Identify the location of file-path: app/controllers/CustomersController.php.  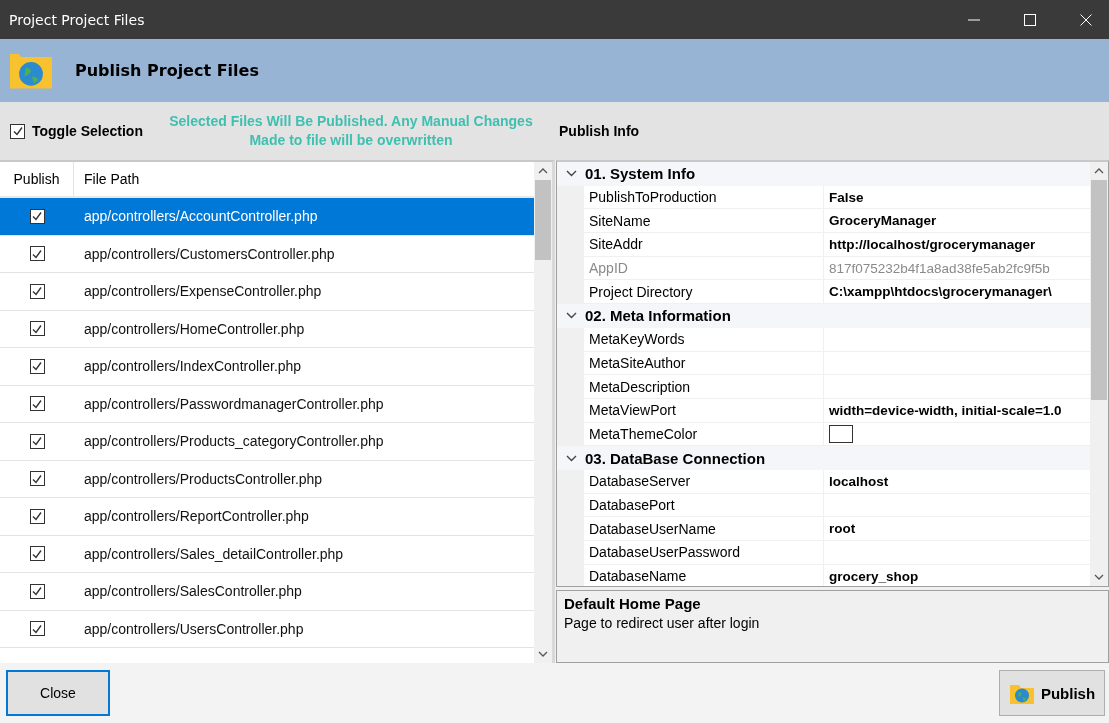
(209, 253).